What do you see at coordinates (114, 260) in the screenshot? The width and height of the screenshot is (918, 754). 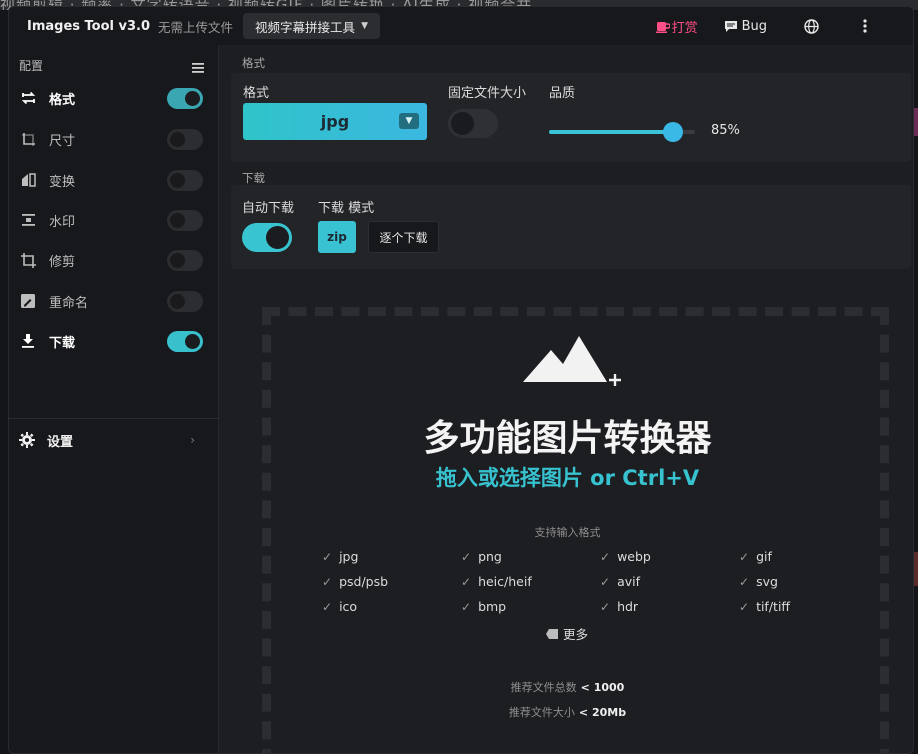 I see `sidebar-item-crop: 修剪` at bounding box center [114, 260].